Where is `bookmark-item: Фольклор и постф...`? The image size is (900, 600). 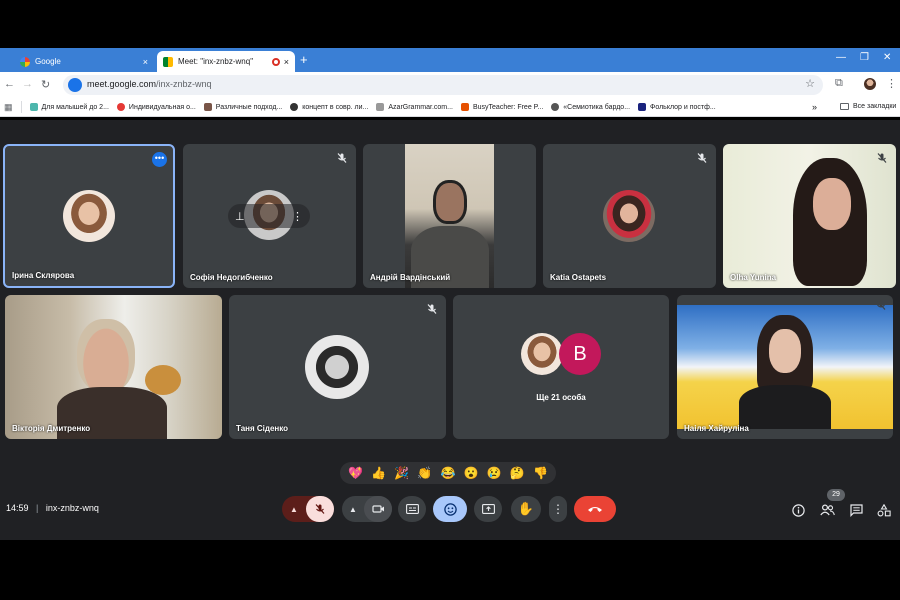 bookmark-item: Фольклор и постф... is located at coordinates (677, 107).